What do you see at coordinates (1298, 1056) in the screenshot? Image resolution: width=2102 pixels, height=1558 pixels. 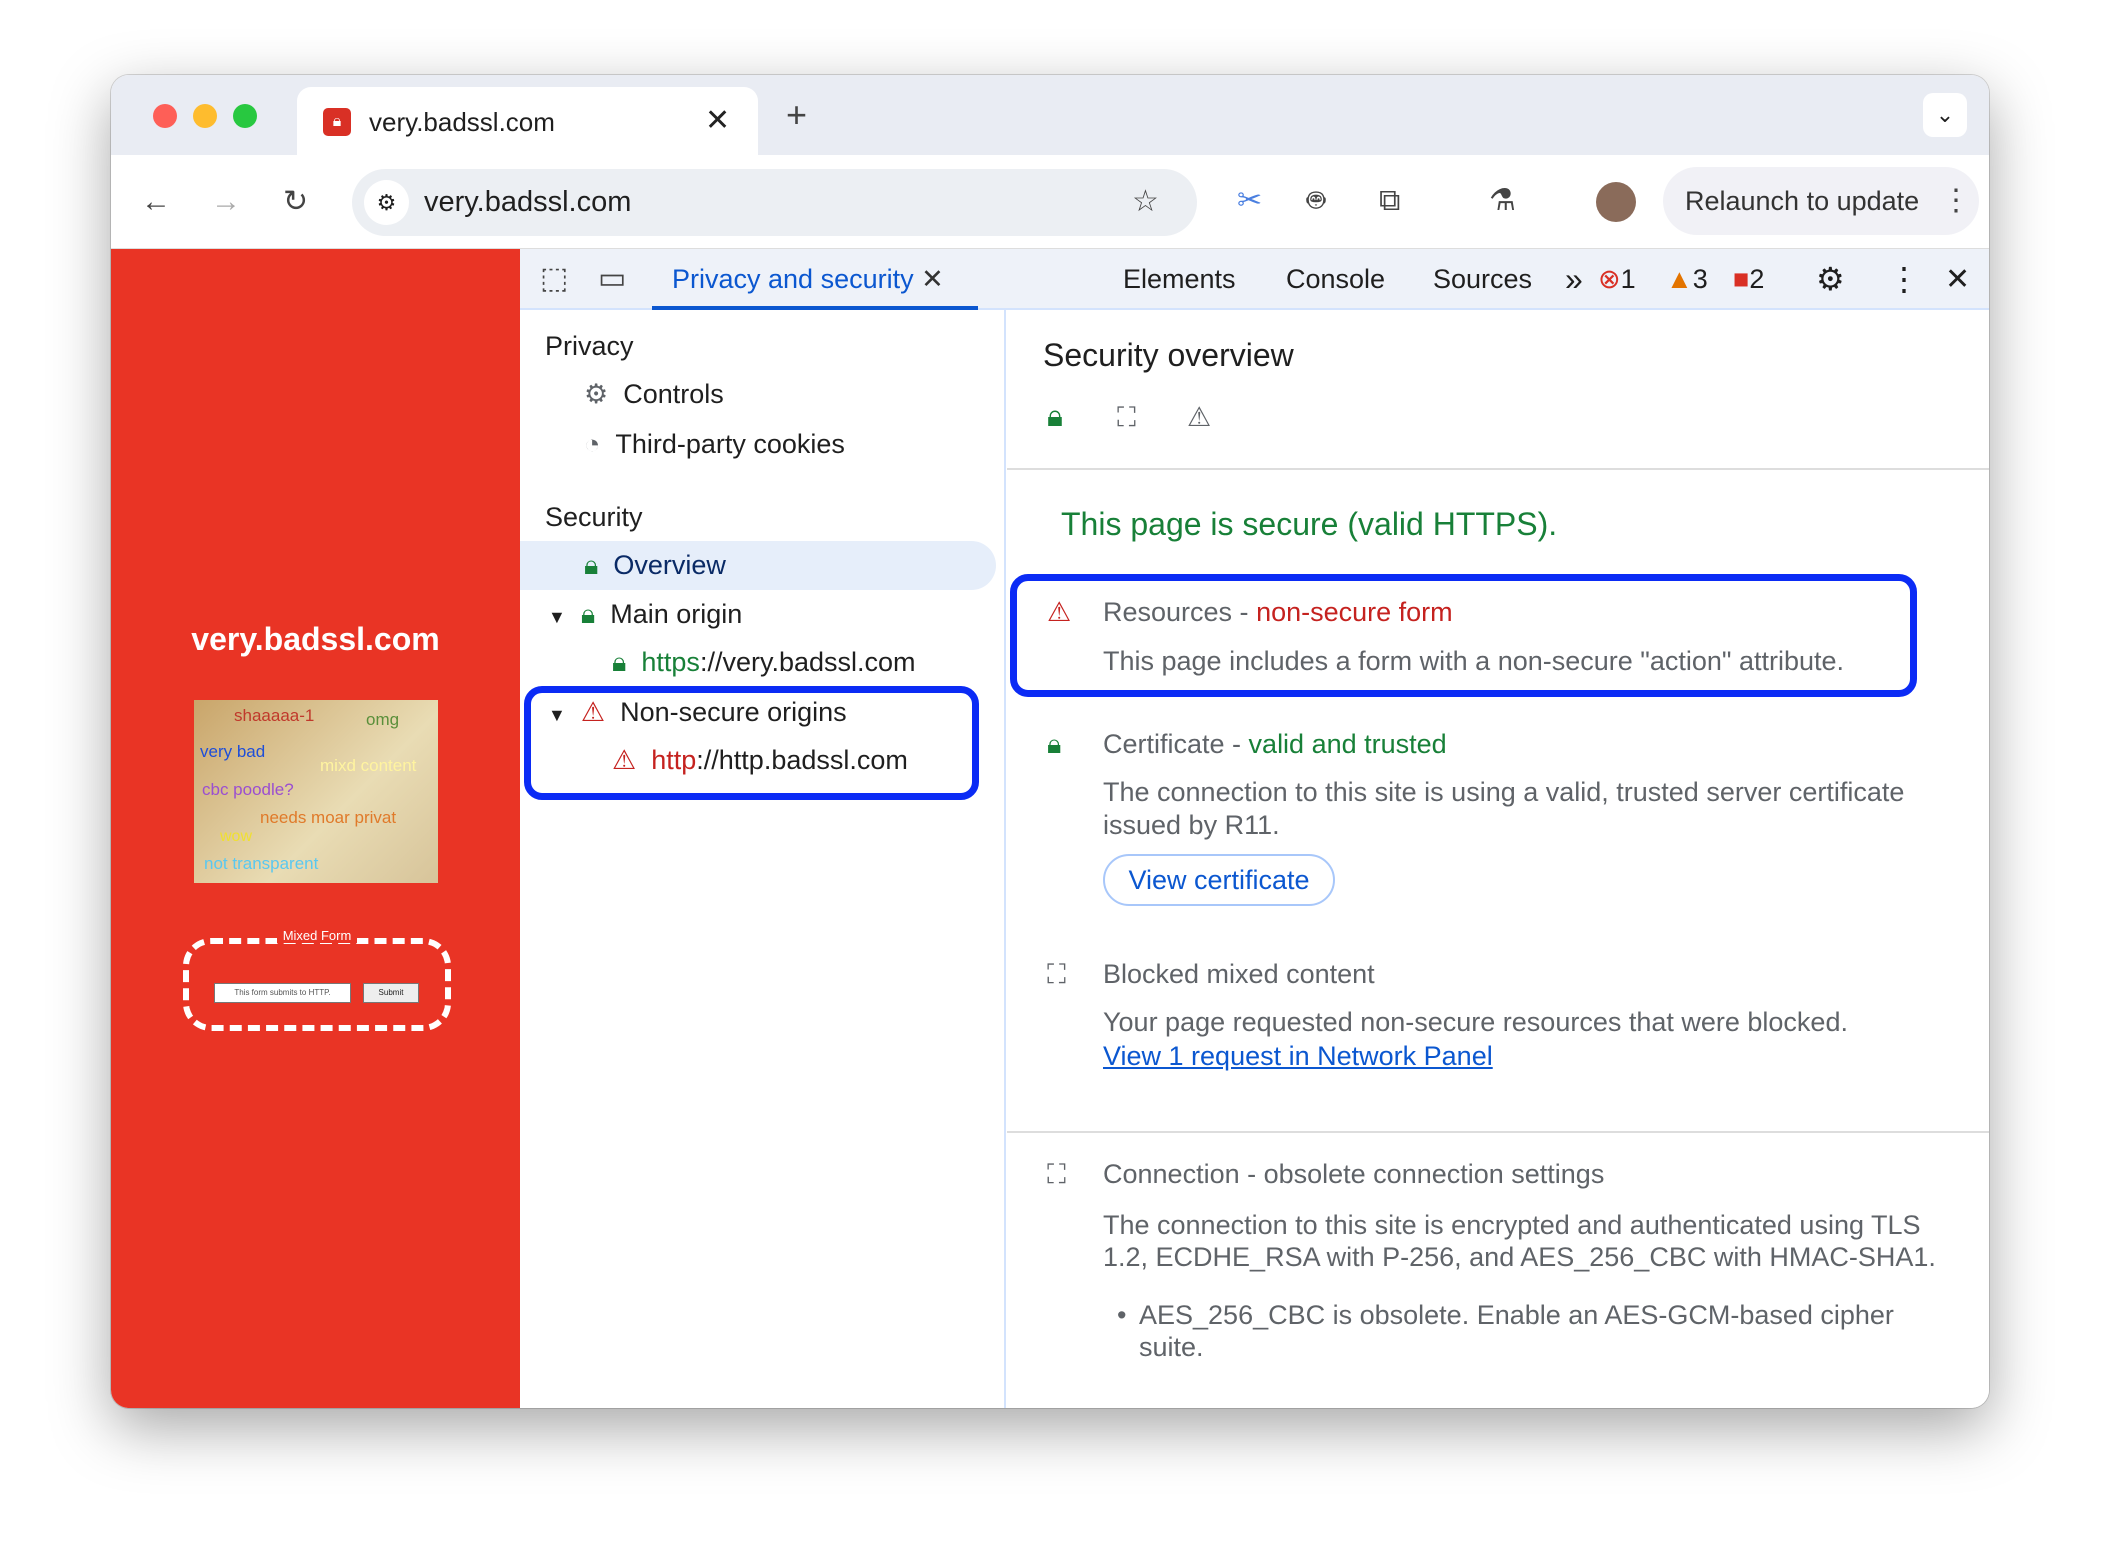 I see `network-panel-link: View 1 request in Network Panel` at bounding box center [1298, 1056].